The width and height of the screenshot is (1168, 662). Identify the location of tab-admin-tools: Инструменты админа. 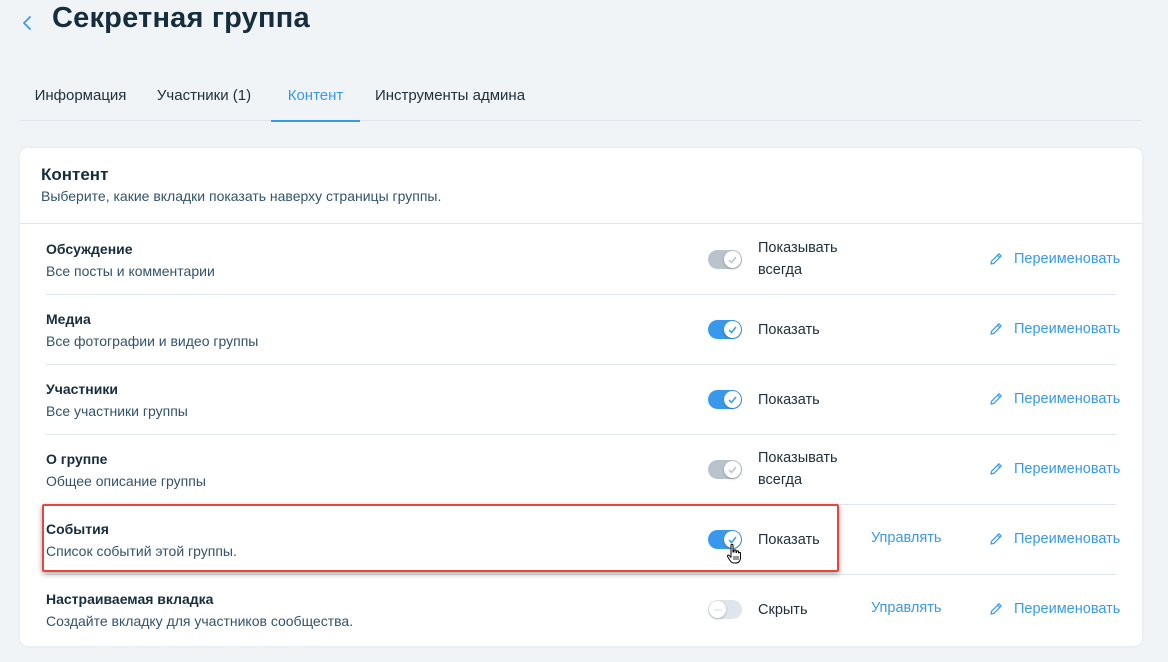
(450, 95).